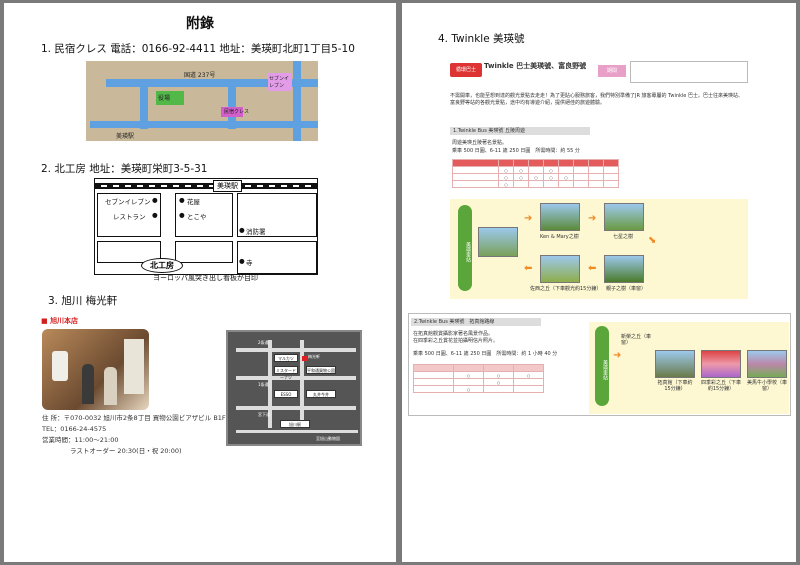 Image resolution: width=800 pixels, height=565 pixels. Describe the element at coordinates (83, 301) in the screenshot. I see `section-3-heading: 3. 旭川 梅光軒` at that location.